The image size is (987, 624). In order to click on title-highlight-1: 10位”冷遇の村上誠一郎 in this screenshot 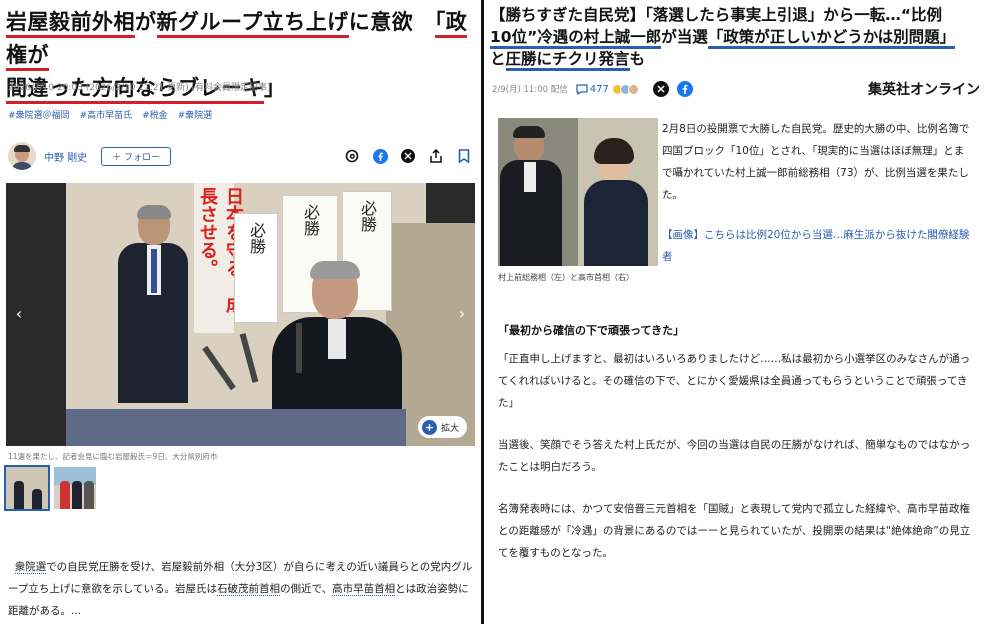, I will do `click(576, 38)`.